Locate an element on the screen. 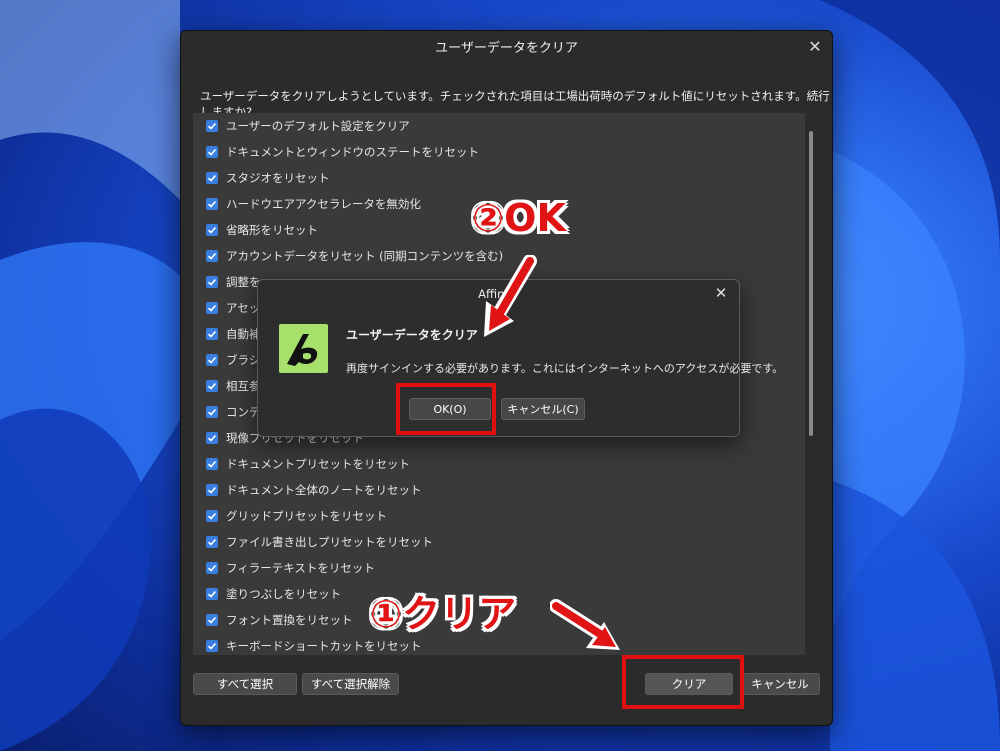  list-scrollbar is located at coordinates (811, 283).